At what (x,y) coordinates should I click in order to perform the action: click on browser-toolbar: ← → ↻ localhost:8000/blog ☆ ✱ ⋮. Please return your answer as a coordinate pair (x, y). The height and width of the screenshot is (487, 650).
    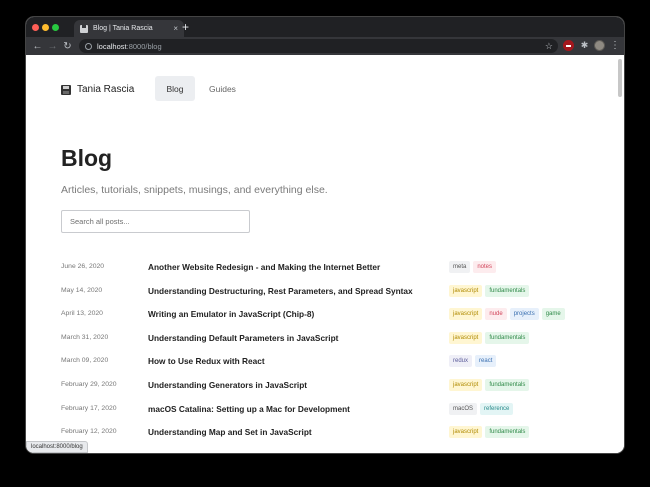
    Looking at the image, I should click on (325, 46).